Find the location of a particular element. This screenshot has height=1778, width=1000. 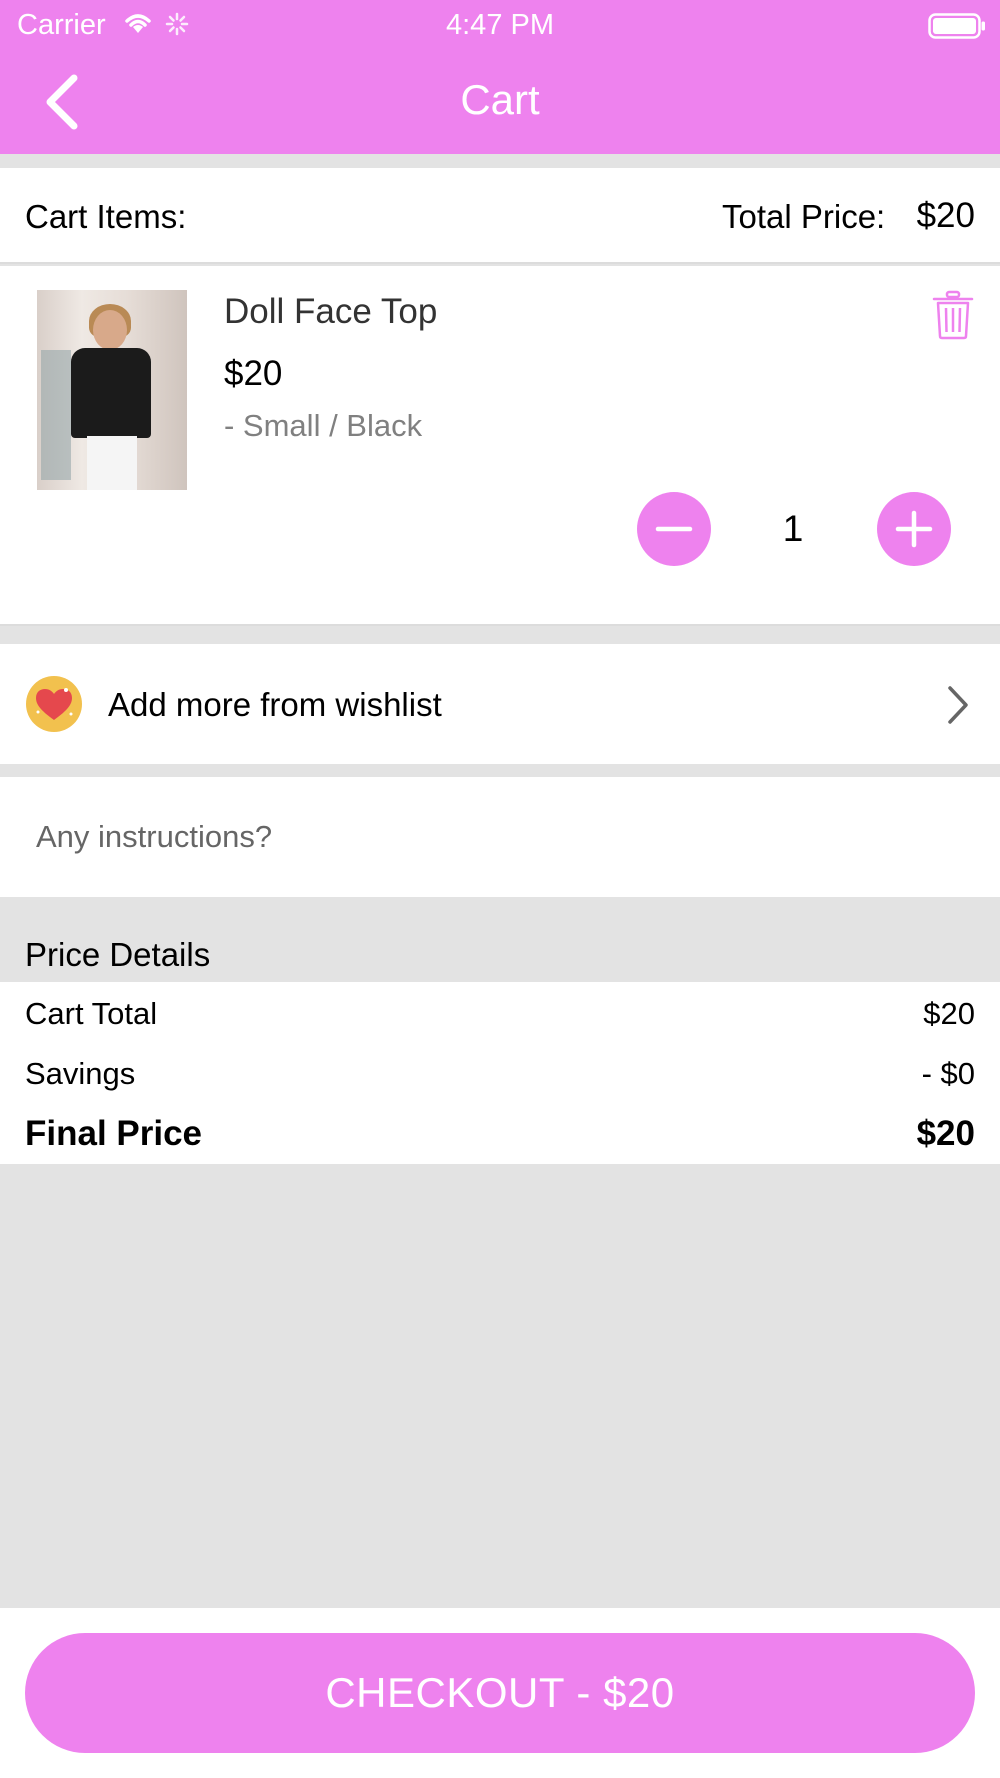

chevron-right-icon is located at coordinates (958, 705).